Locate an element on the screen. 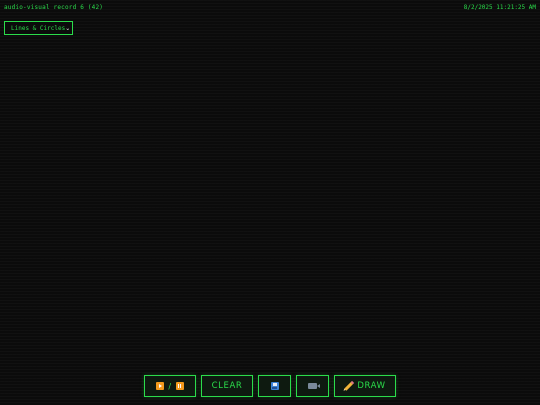  pencil-icon is located at coordinates (349, 386).